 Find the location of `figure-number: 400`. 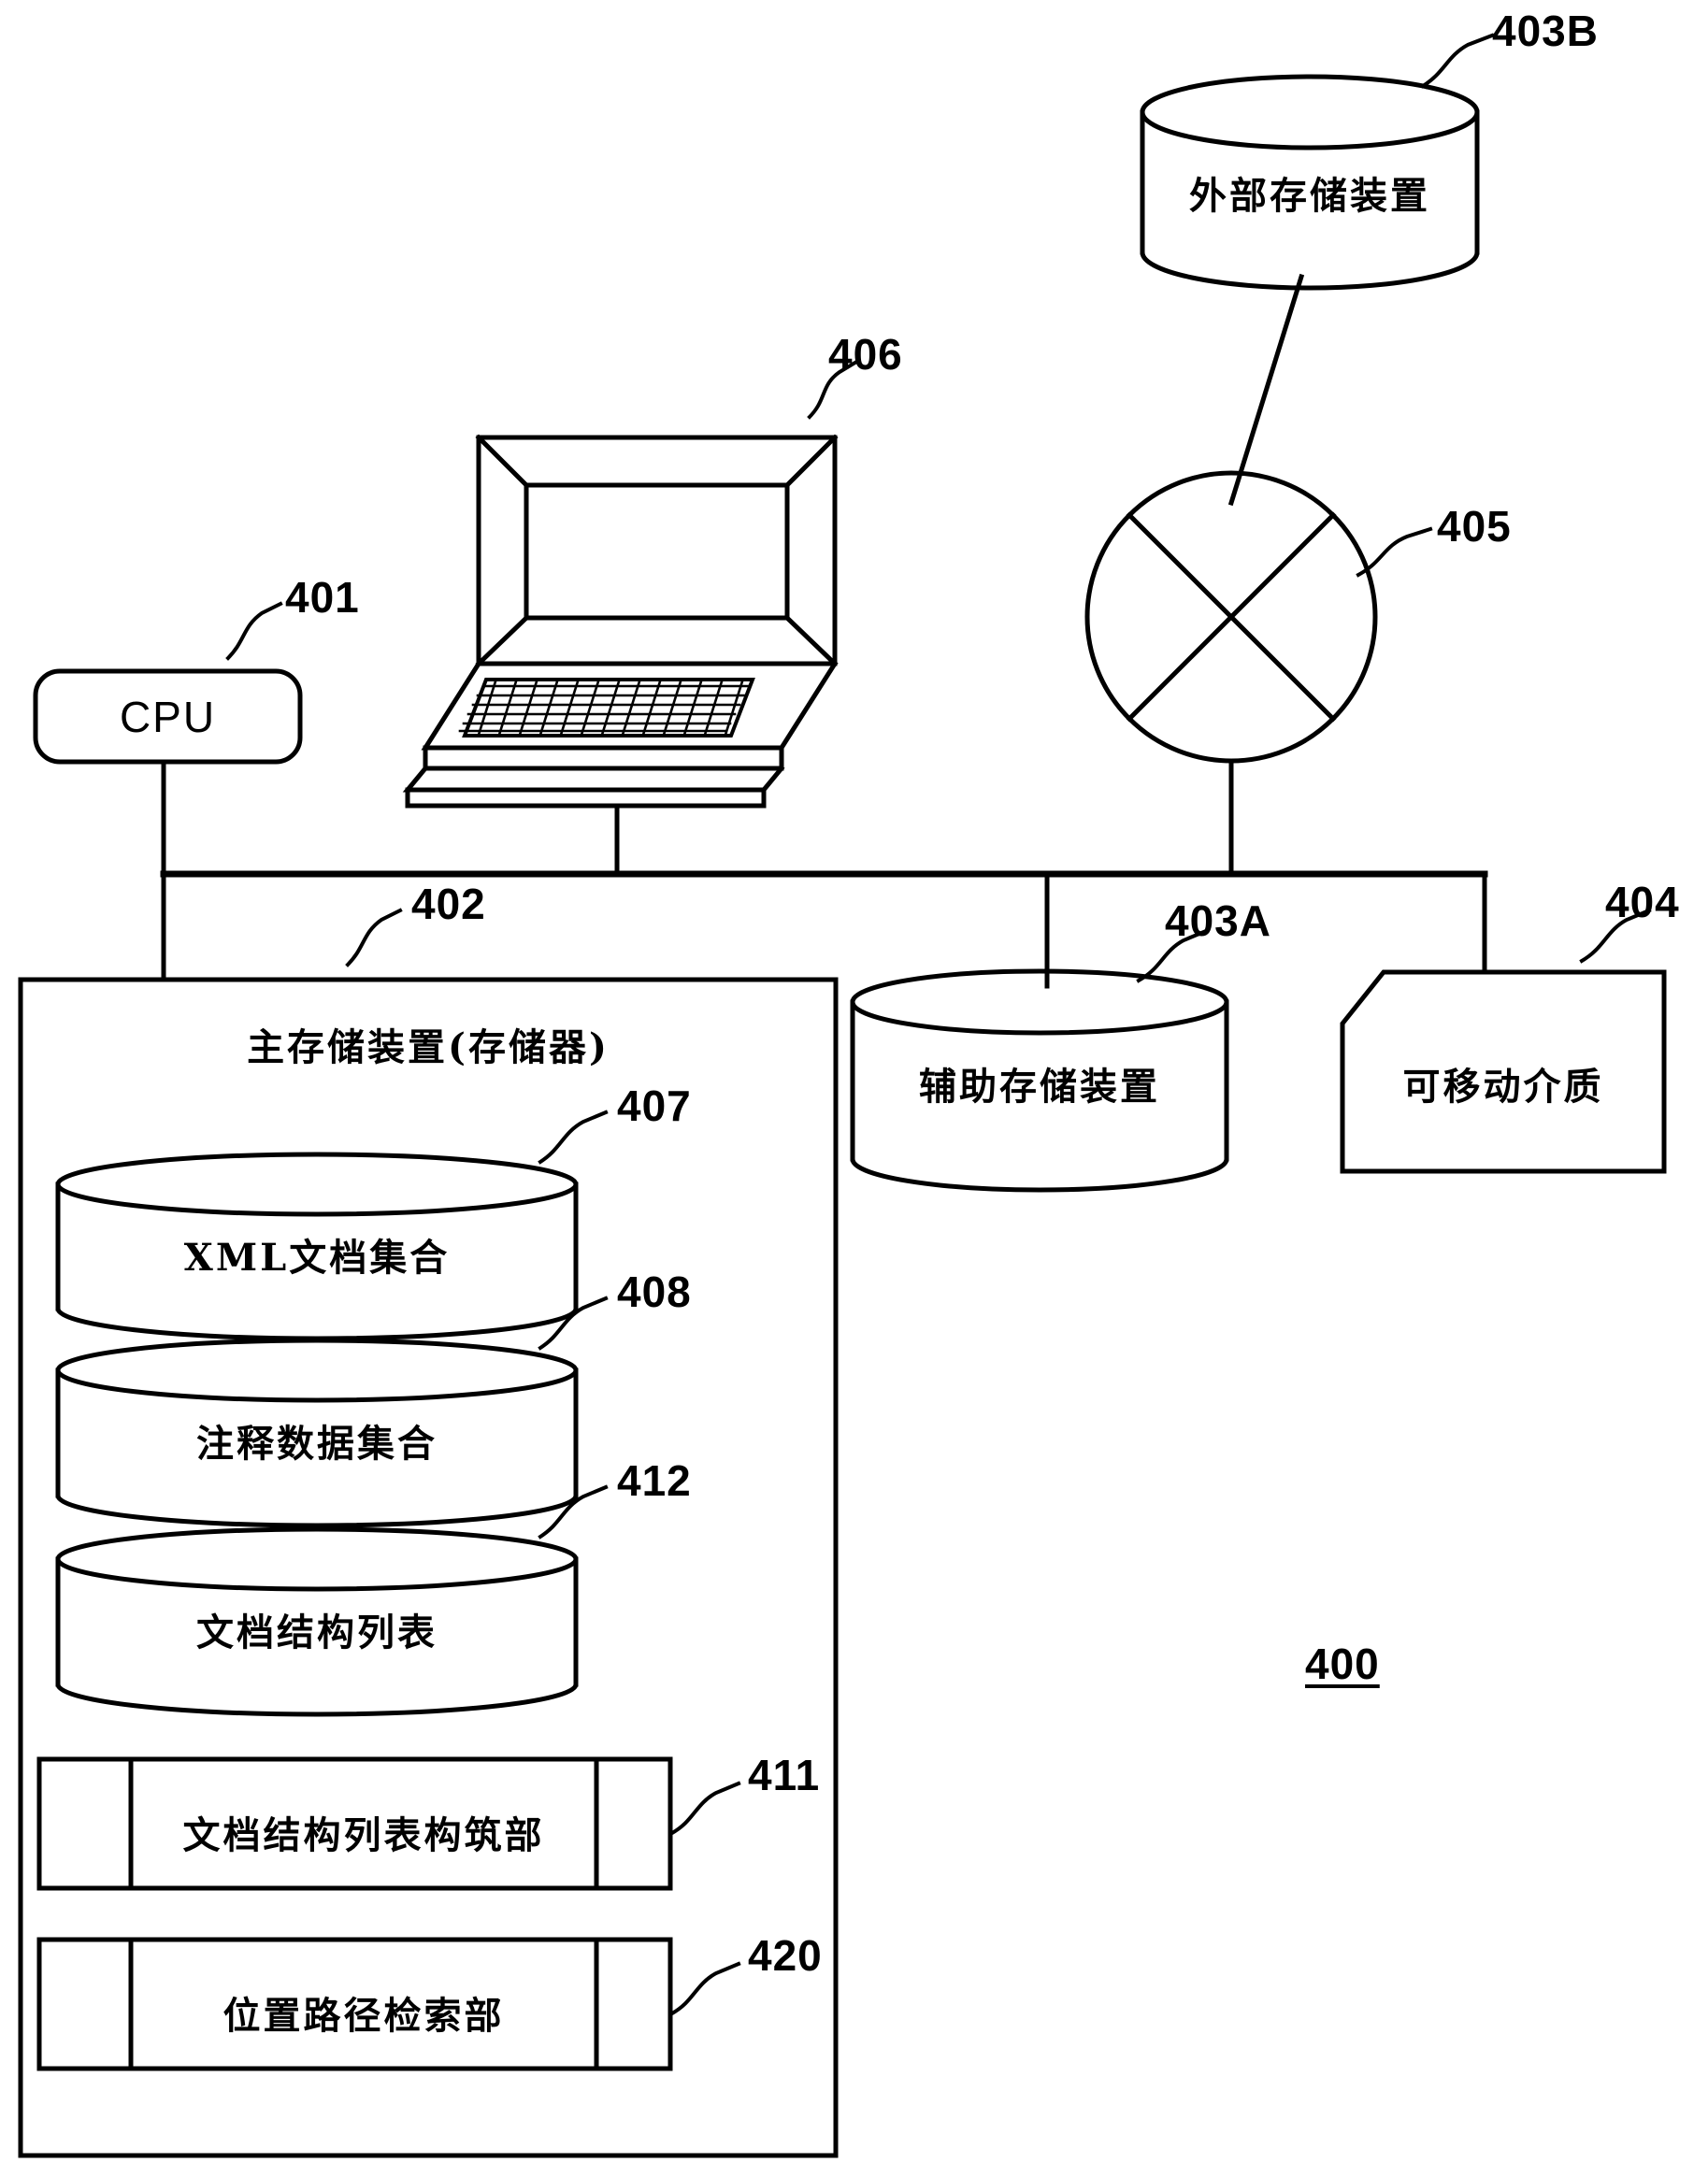

figure-number: 400 is located at coordinates (1342, 1664).